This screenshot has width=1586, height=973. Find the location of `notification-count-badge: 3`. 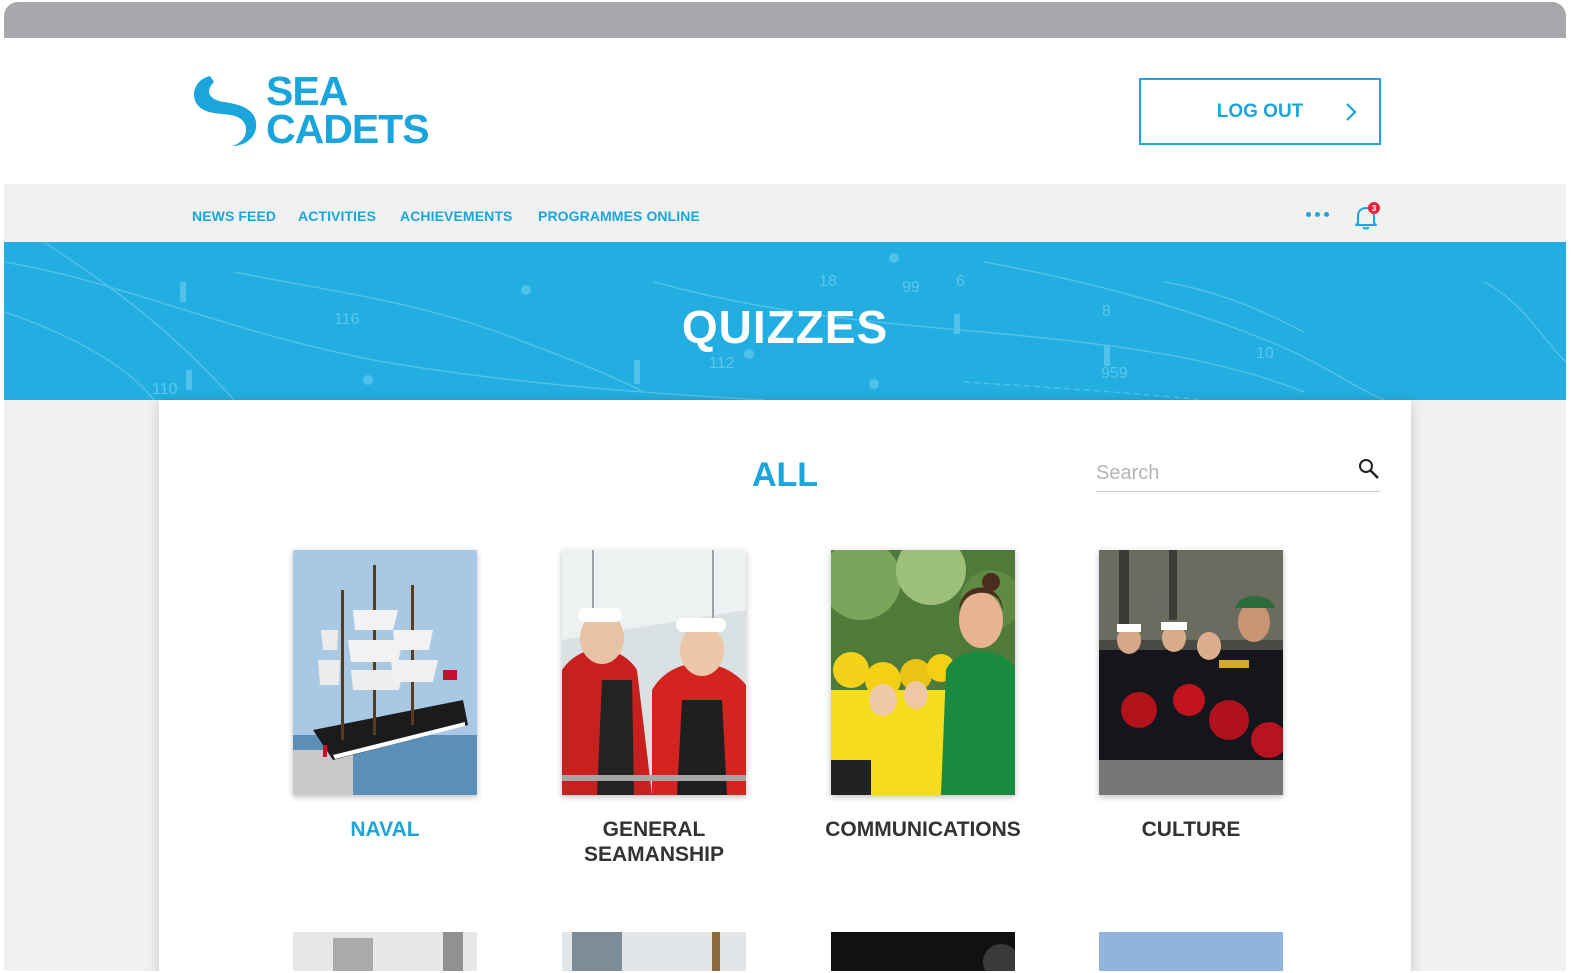

notification-count-badge: 3 is located at coordinates (1374, 208).